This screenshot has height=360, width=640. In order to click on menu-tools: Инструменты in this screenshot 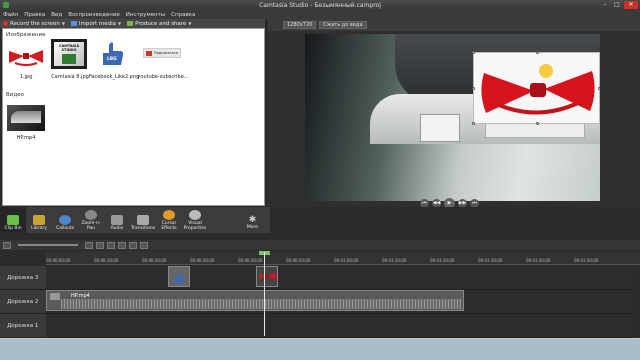, I will do `click(145, 15)`.